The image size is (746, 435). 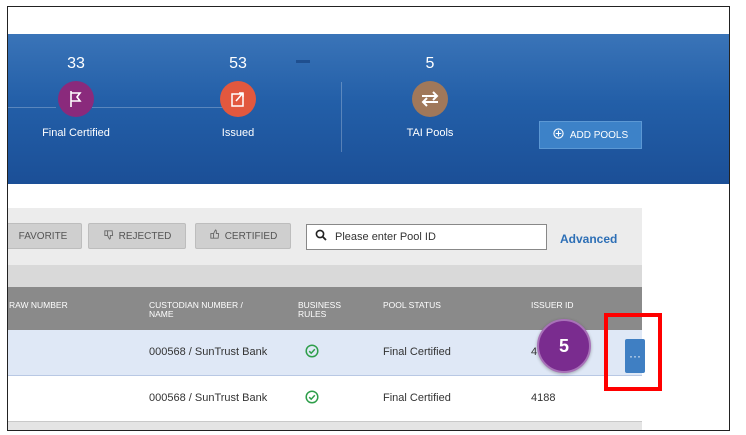 What do you see at coordinates (543, 398) in the screenshot?
I see `issuer-id-cell: 4188` at bounding box center [543, 398].